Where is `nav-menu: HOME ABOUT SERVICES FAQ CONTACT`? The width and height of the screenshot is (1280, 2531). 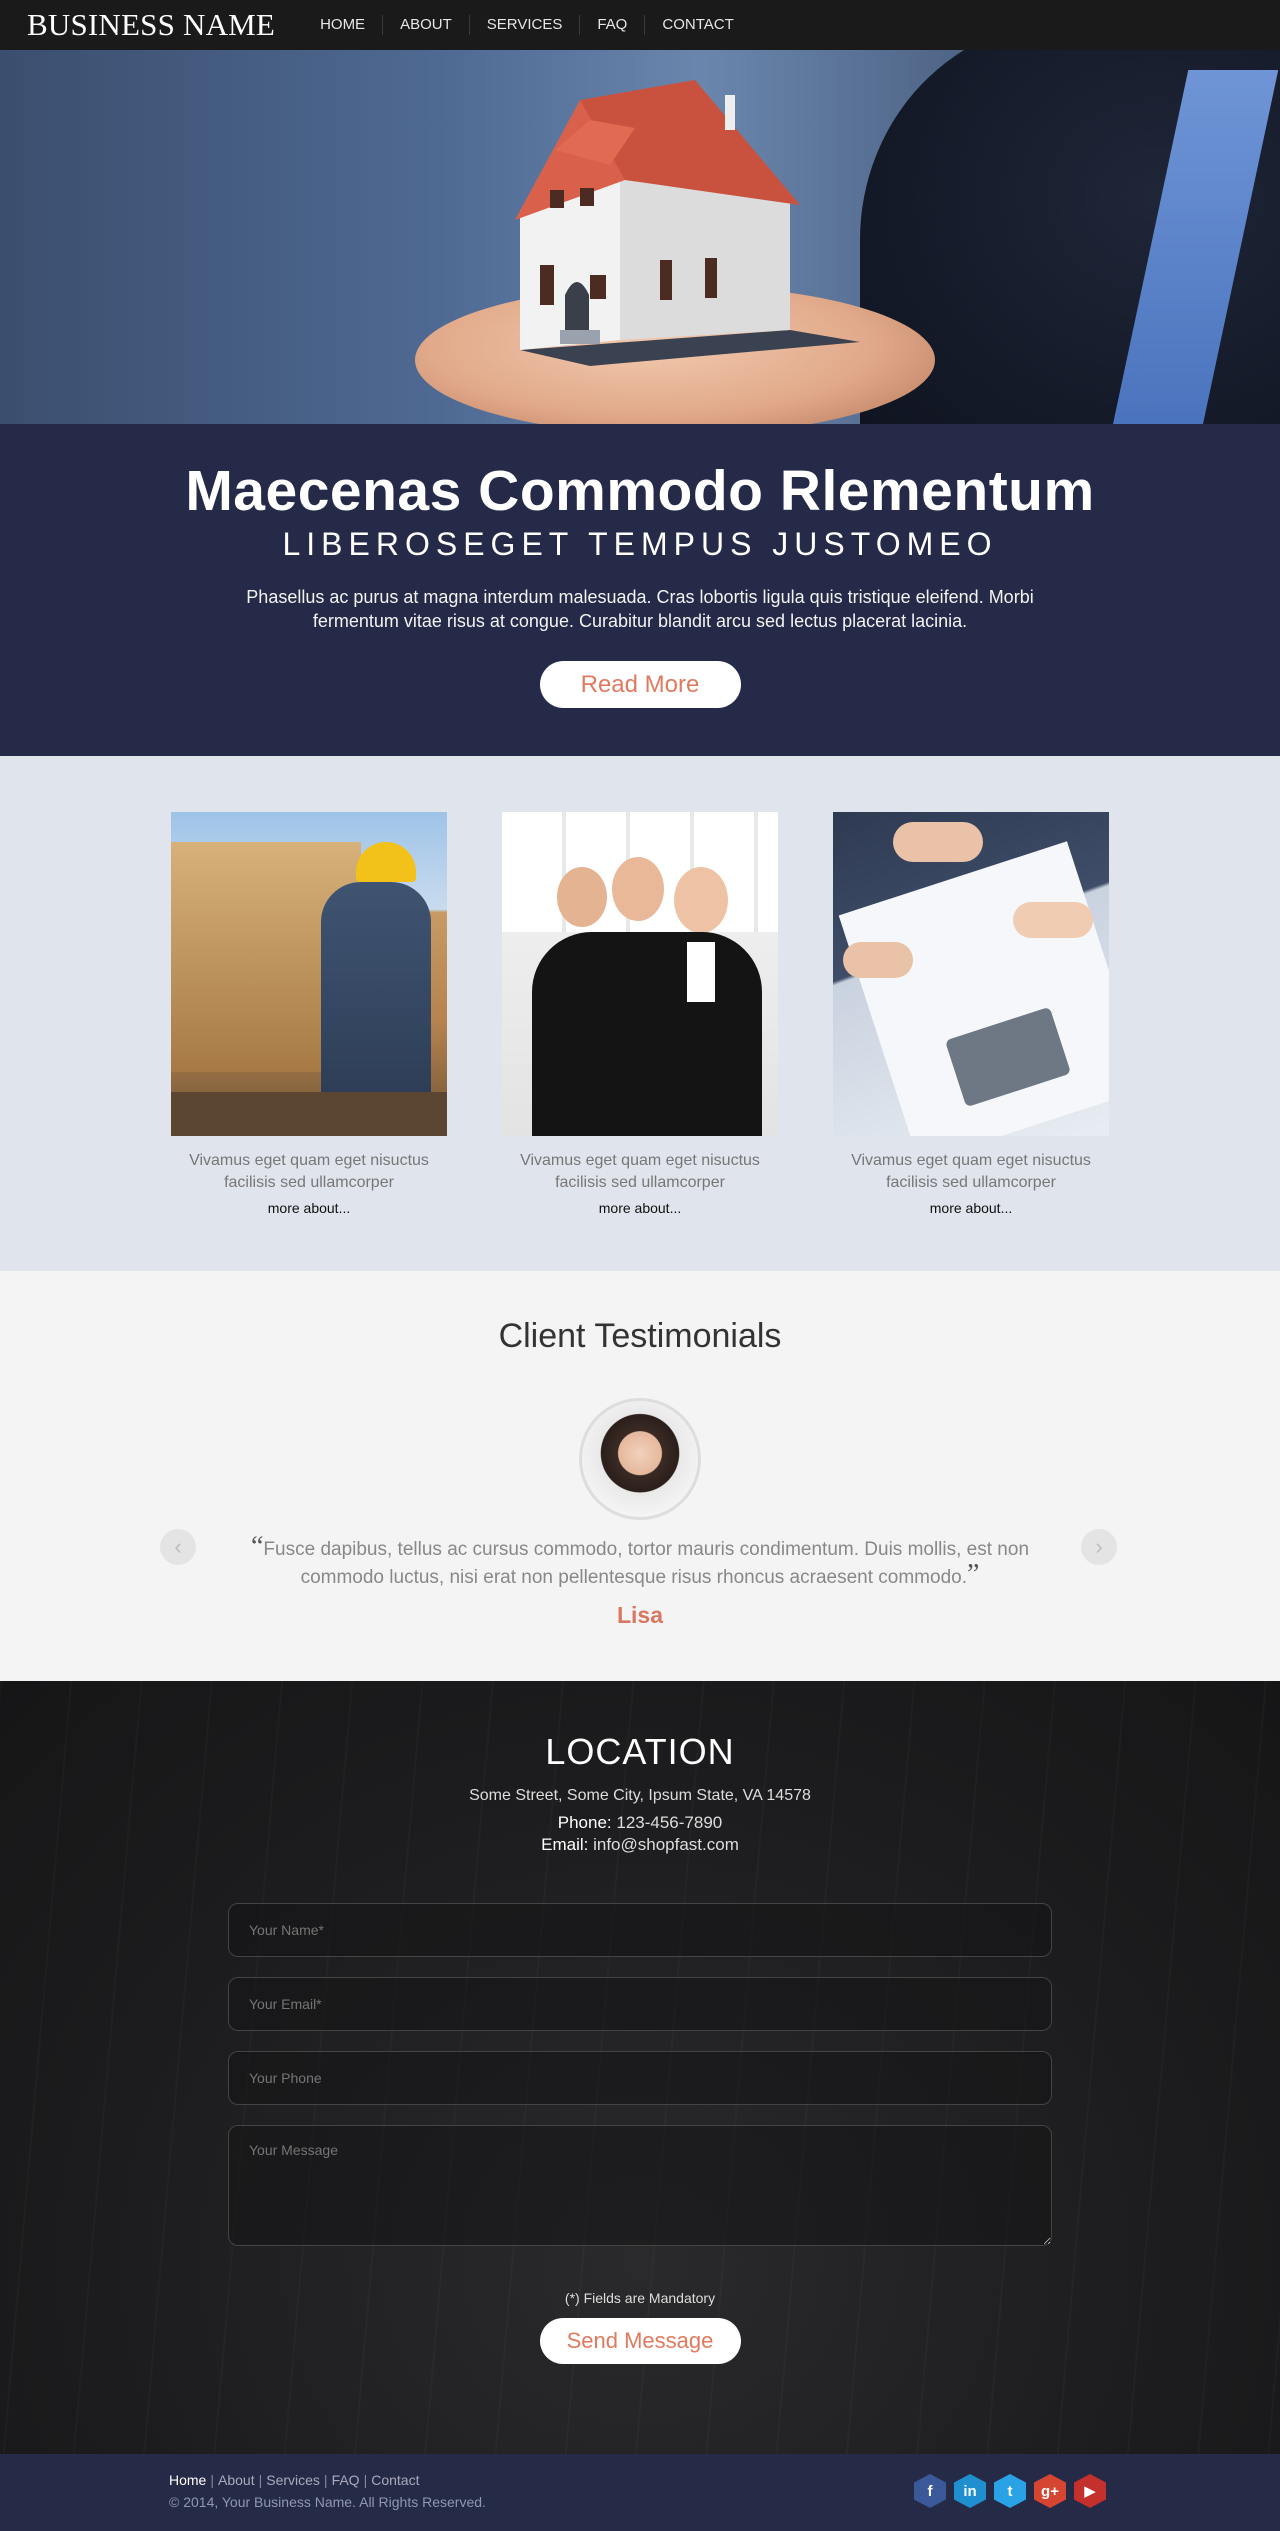 nav-menu: HOME ABOUT SERVICES FAQ CONTACT is located at coordinates (527, 25).